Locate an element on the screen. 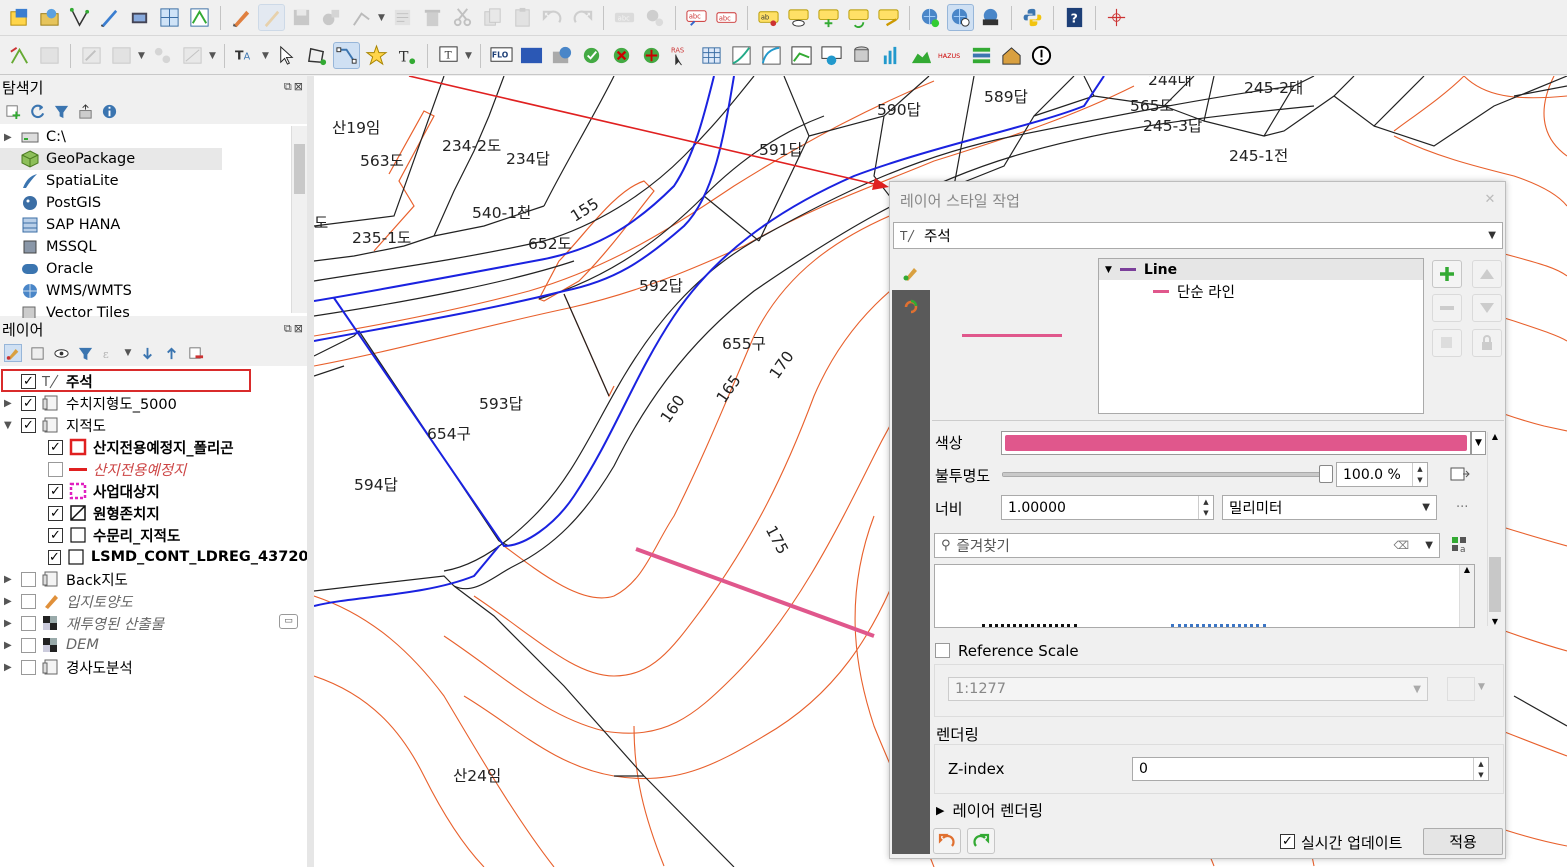  properties-scrollbar: ▲ ▼ is located at coordinates (1494, 529).